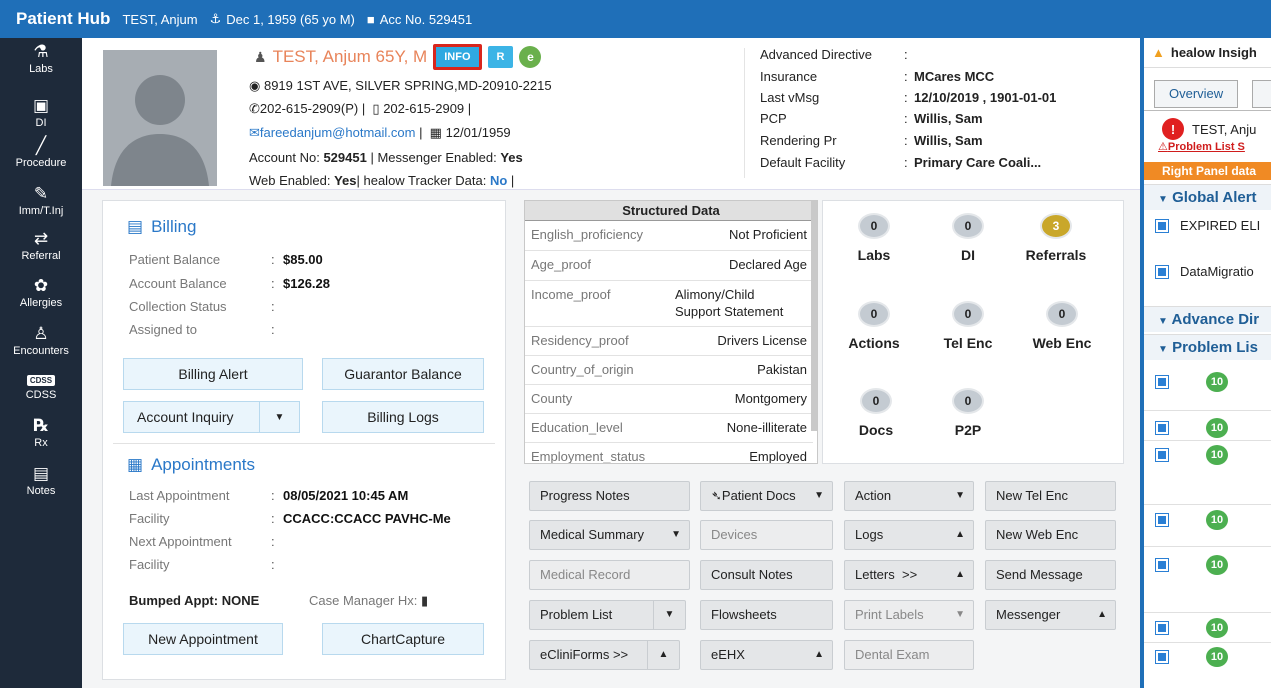  I want to click on info-button: INFO, so click(457, 57).